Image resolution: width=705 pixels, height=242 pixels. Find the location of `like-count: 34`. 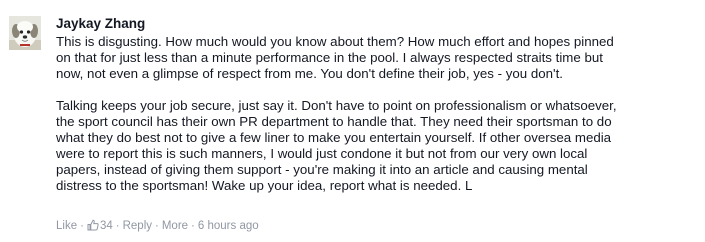

like-count: 34 is located at coordinates (100, 225).